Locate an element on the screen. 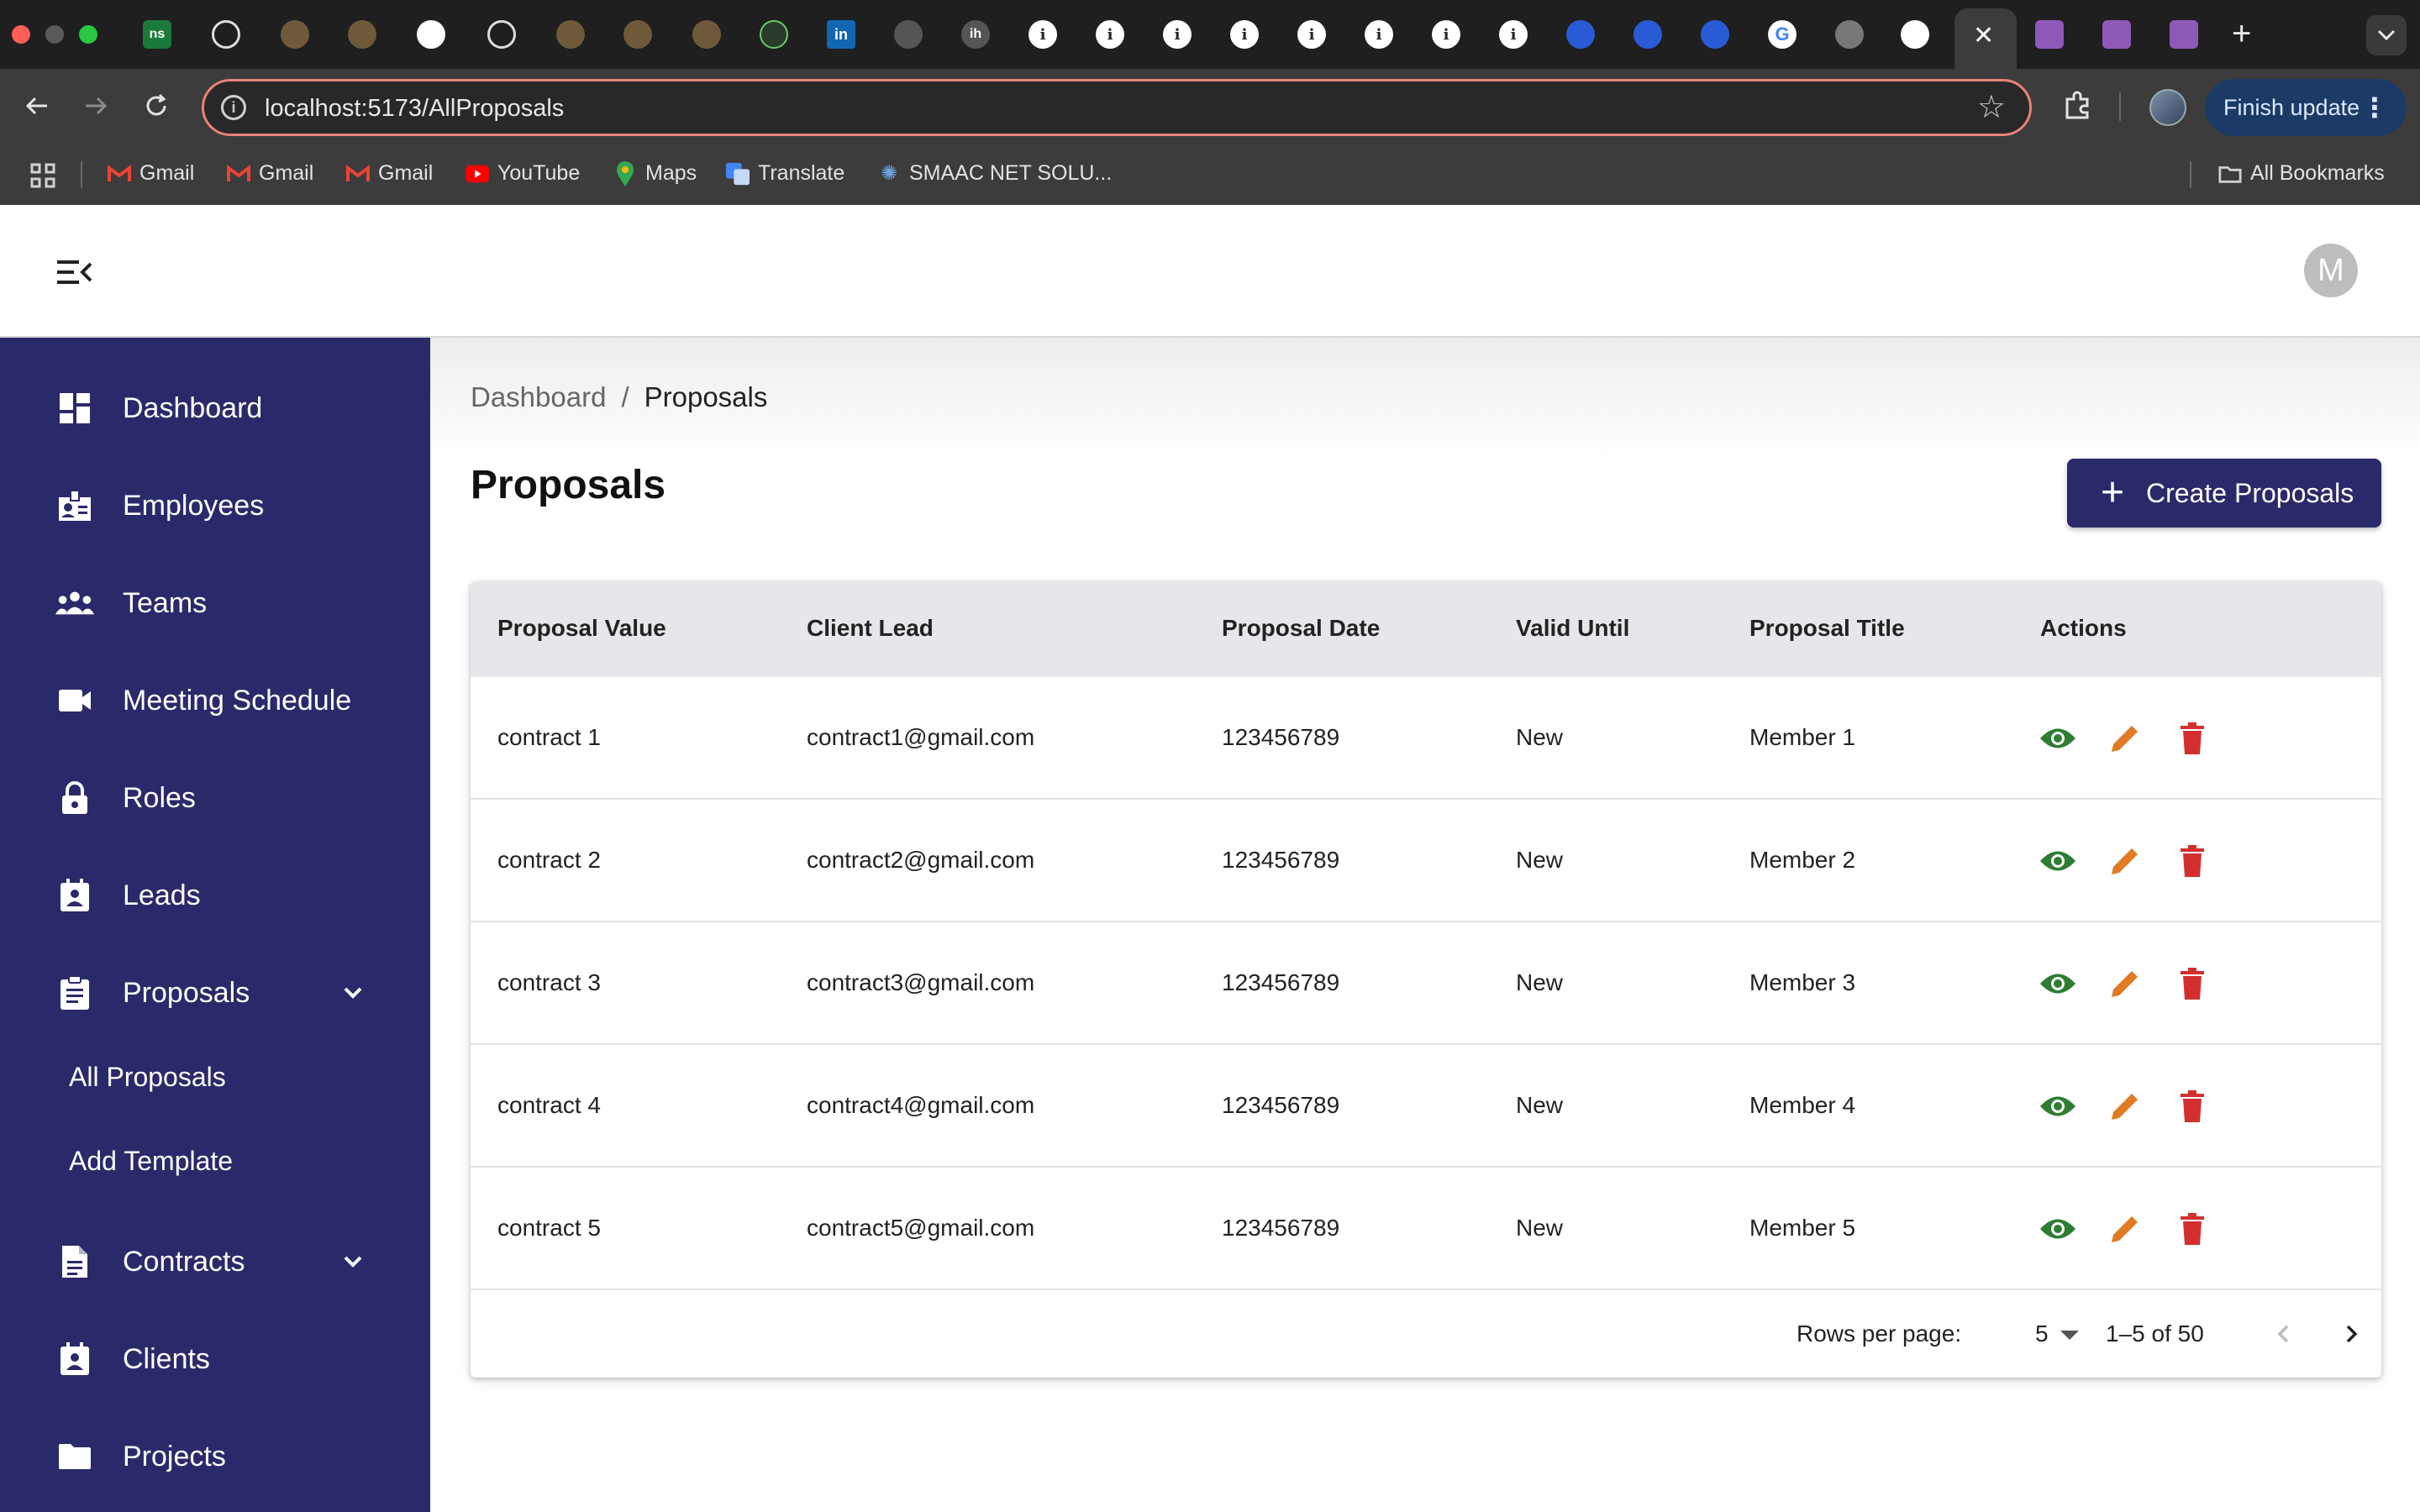  menu-collapse-button is located at coordinates (73, 272).